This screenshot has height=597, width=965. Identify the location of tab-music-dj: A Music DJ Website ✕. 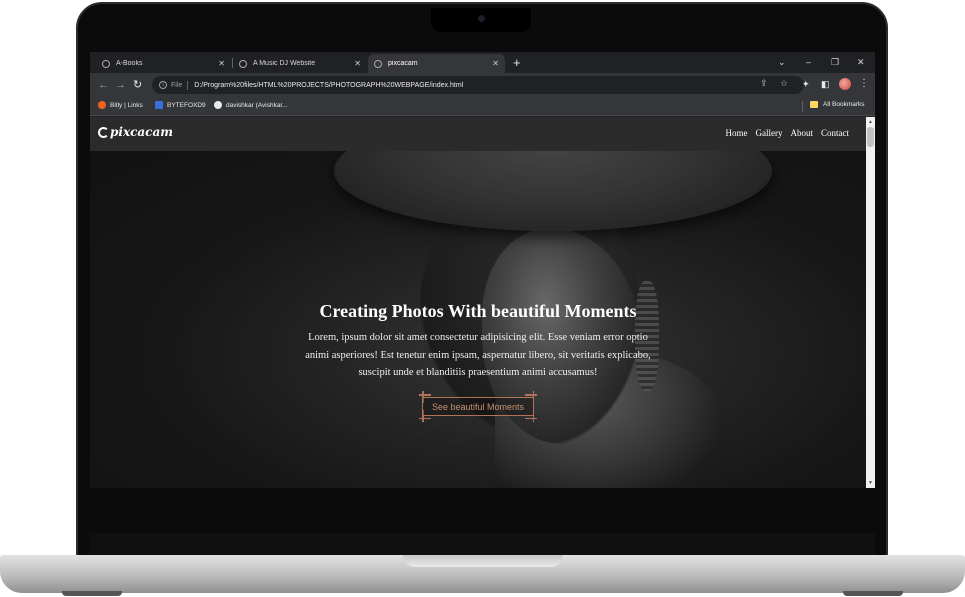
(300, 63).